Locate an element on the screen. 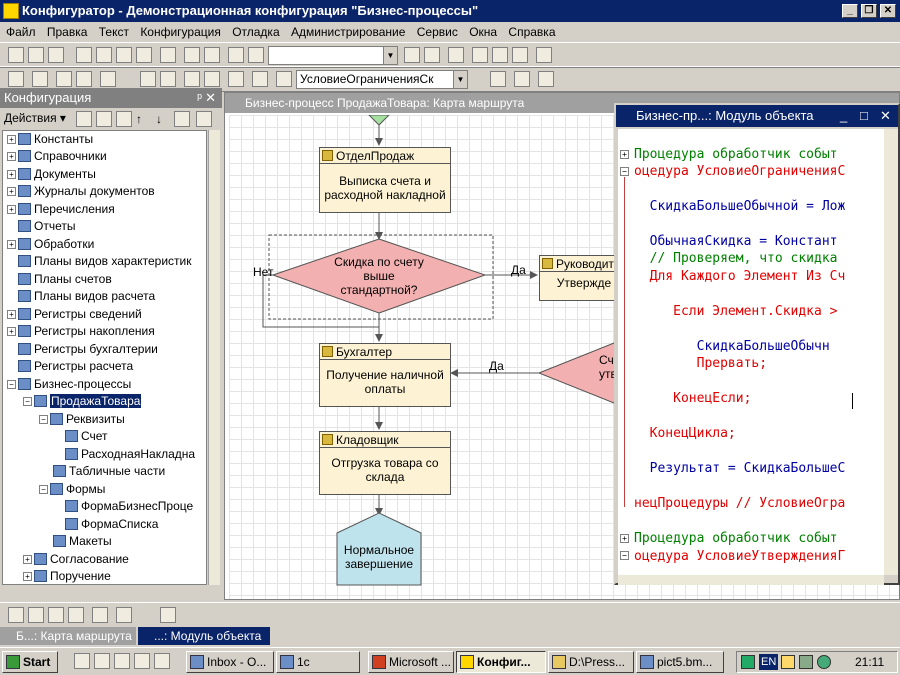  explorer-icon is located at coordinates (122, 661).